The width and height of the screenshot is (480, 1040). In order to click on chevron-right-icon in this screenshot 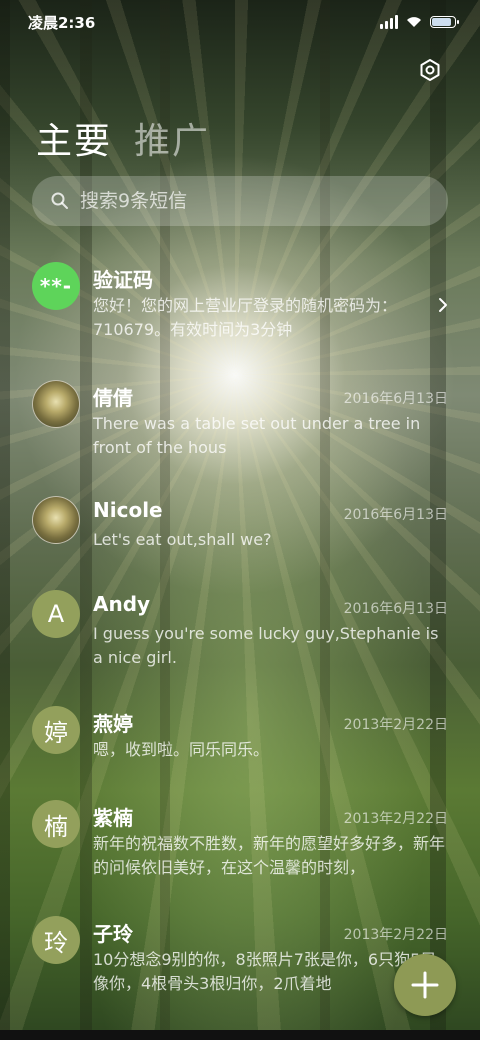, I will do `click(443, 305)`.